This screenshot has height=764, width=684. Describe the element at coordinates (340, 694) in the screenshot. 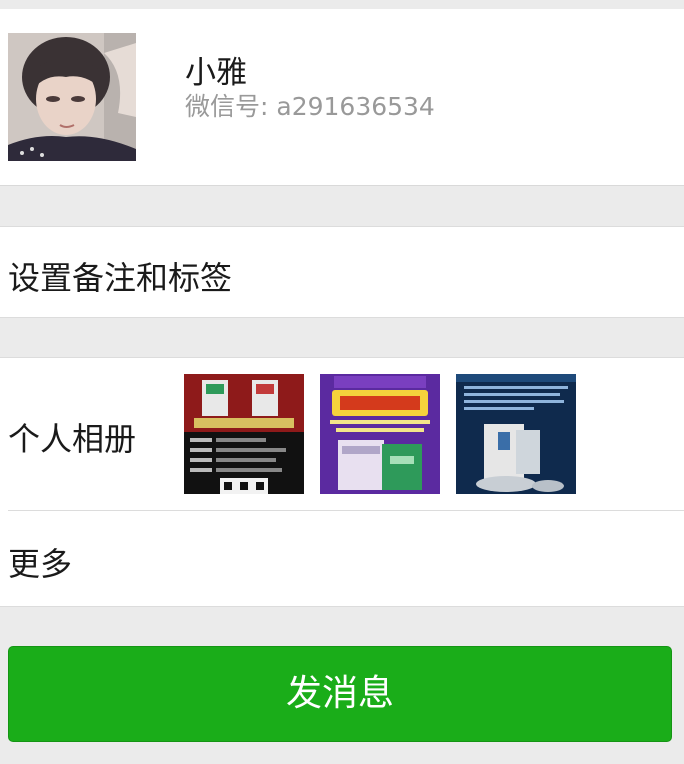

I see `send-message-button: 发消息` at that location.